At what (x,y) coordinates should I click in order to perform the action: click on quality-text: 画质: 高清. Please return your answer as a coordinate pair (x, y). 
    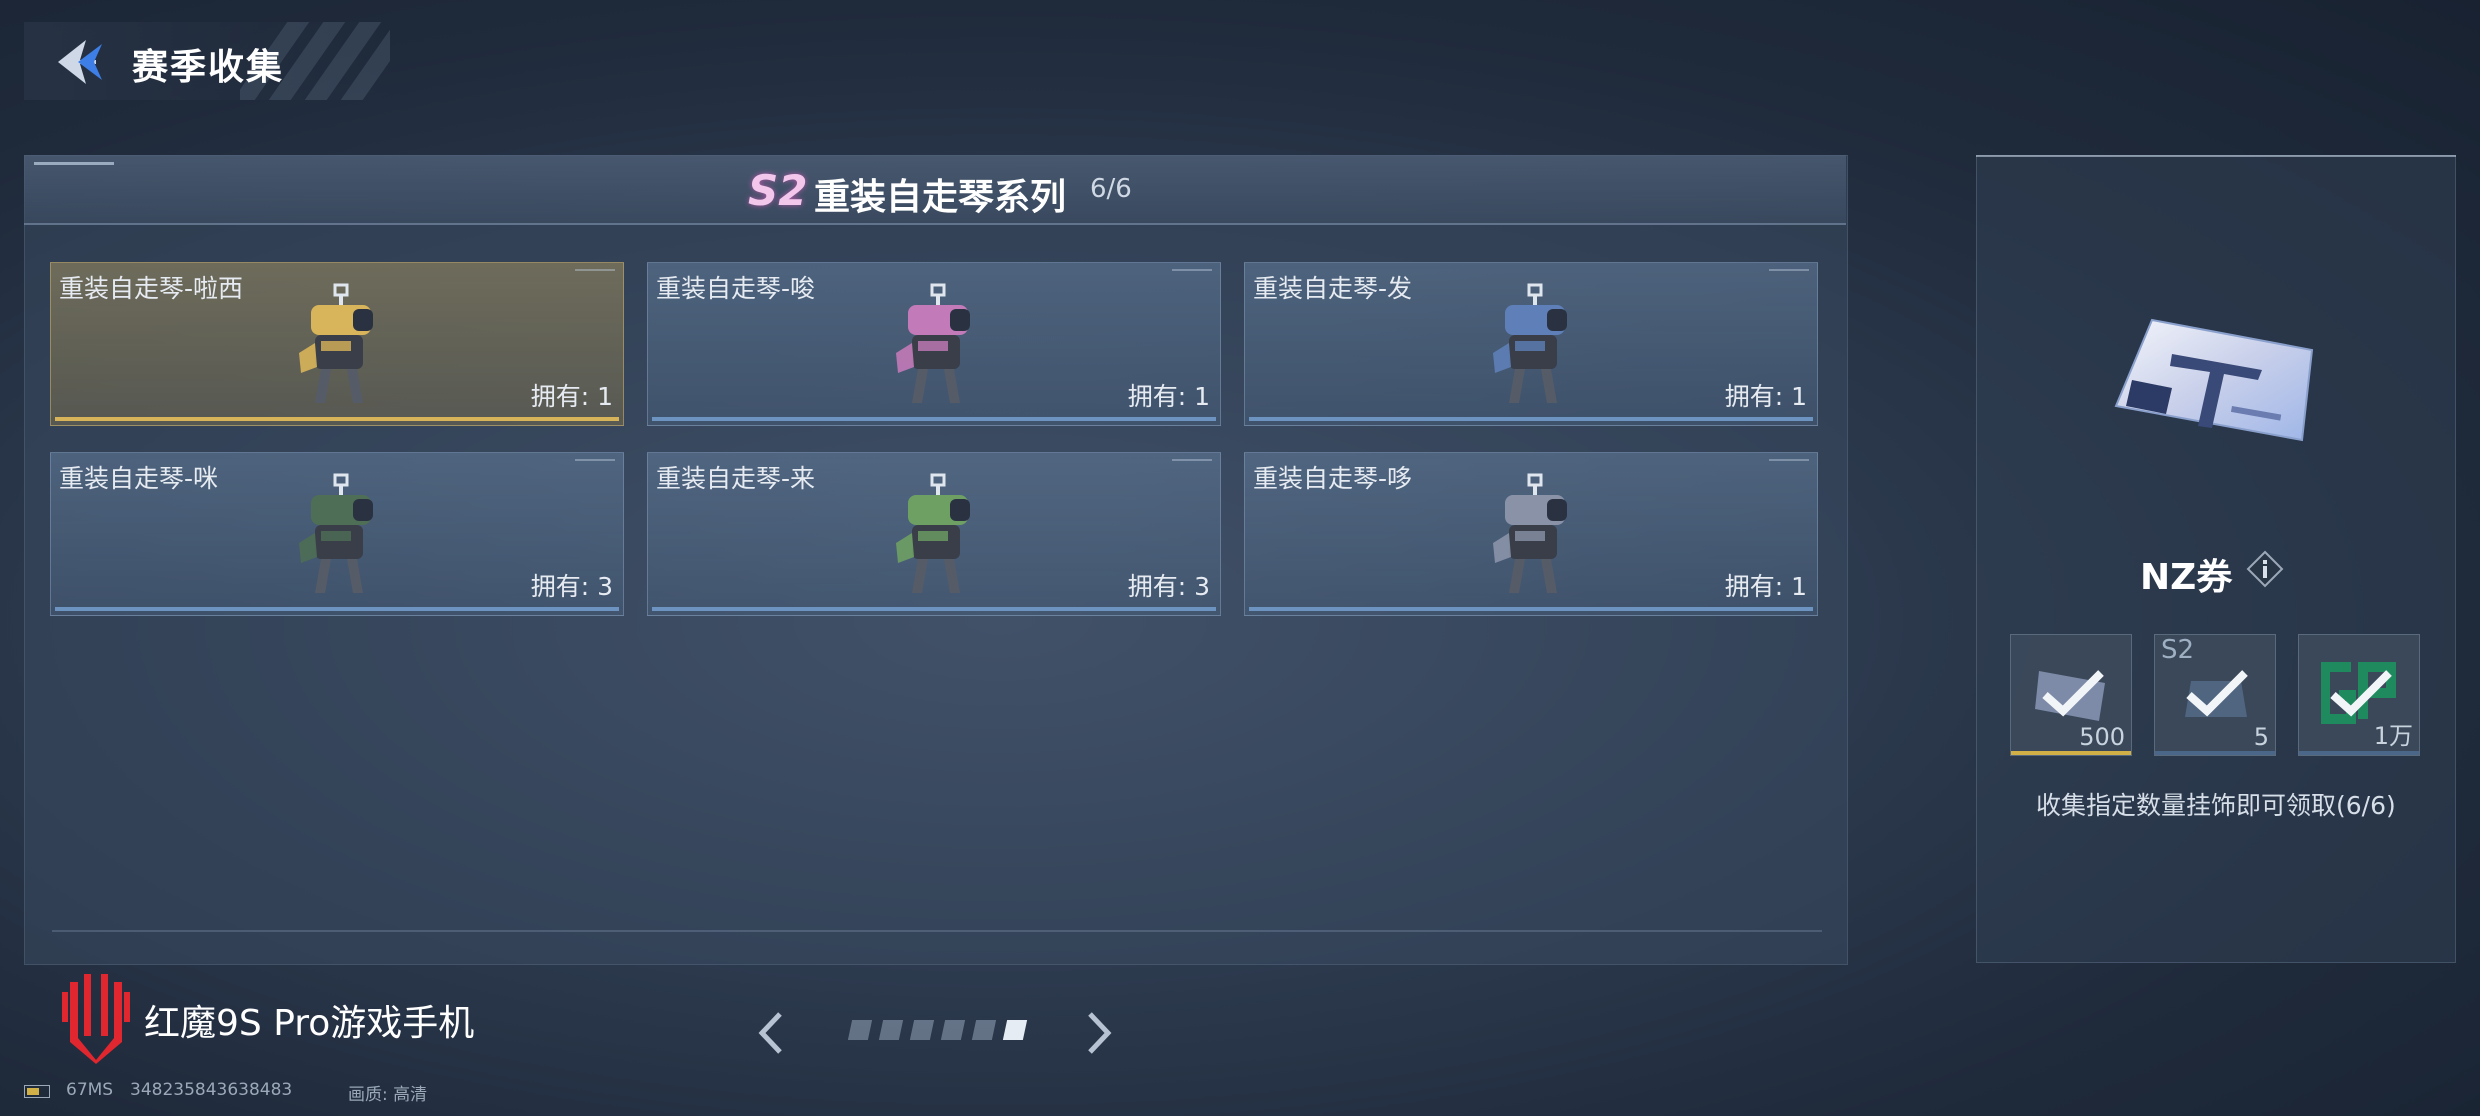
    Looking at the image, I should click on (388, 1095).